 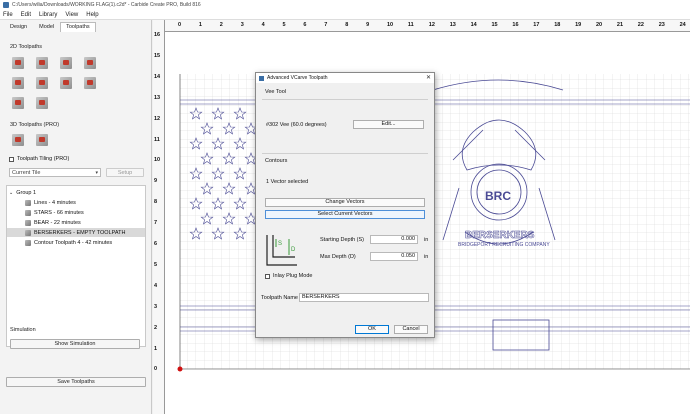 What do you see at coordinates (431, 25) in the screenshot?
I see `ruler-top-label: 12` at bounding box center [431, 25].